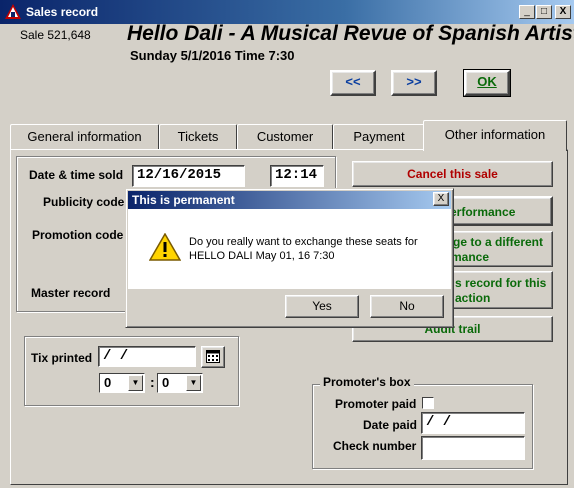 The width and height of the screenshot is (574, 488). What do you see at coordinates (71, 293) in the screenshot?
I see `master-record-label: Master record` at bounding box center [71, 293].